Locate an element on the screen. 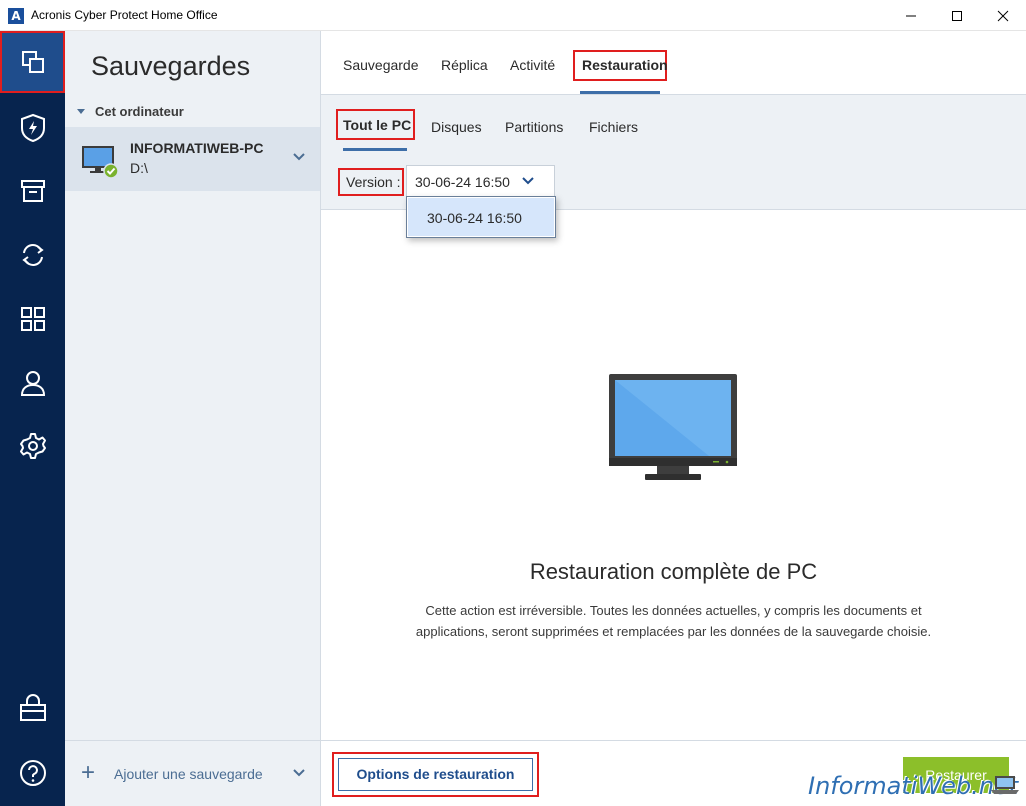  title-bar: A Acronis Cyber Protect Home Office is located at coordinates (513, 15).